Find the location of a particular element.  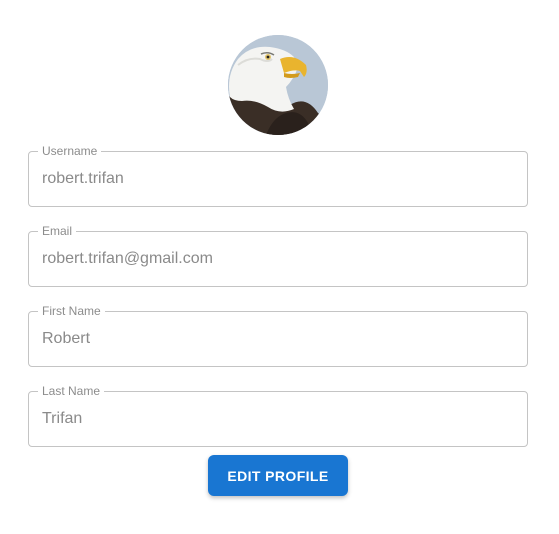

profile-avatar is located at coordinates (278, 85).